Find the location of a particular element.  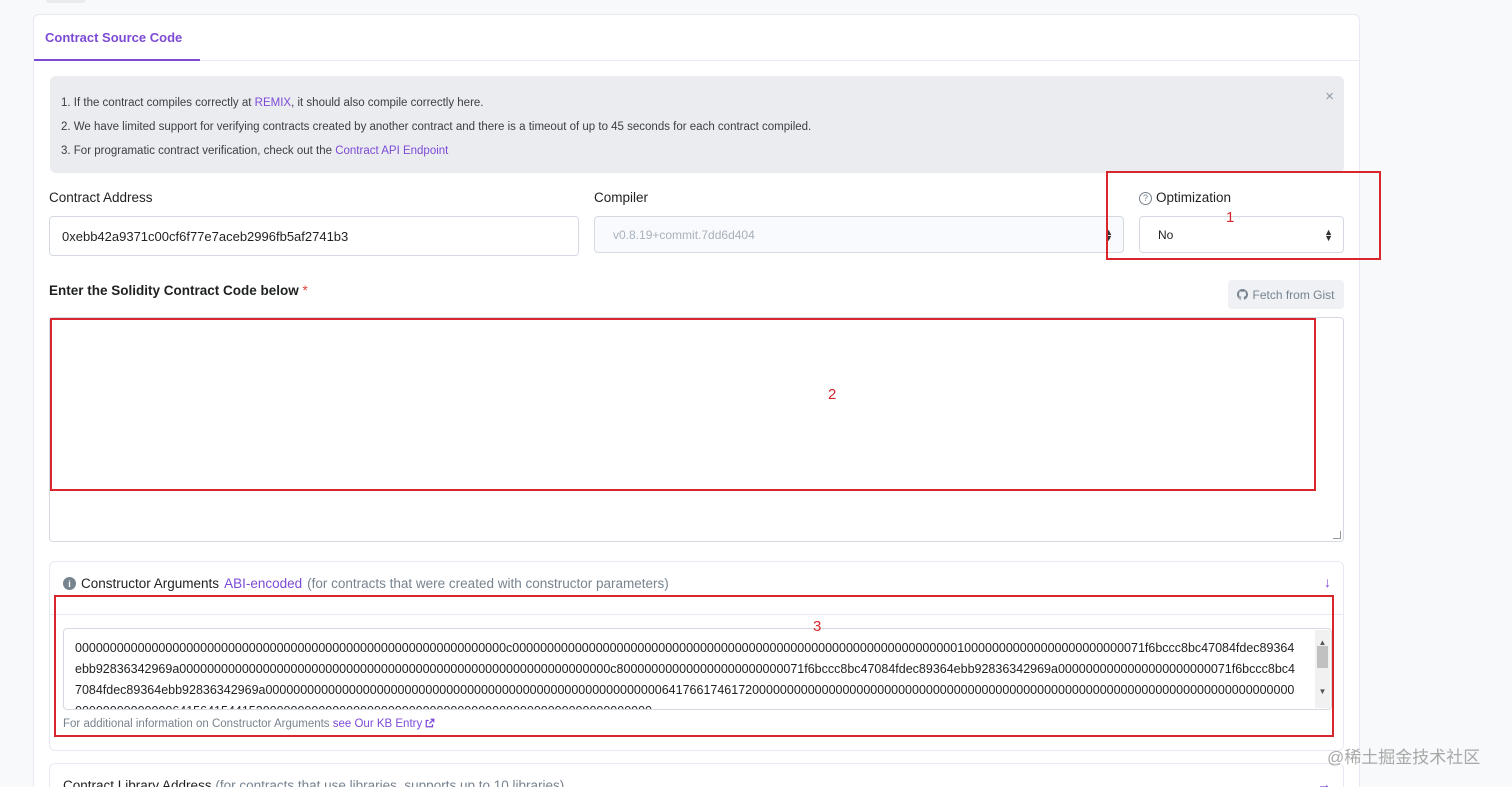

watermark: @稀土掘金技术社区 is located at coordinates (1404, 757).